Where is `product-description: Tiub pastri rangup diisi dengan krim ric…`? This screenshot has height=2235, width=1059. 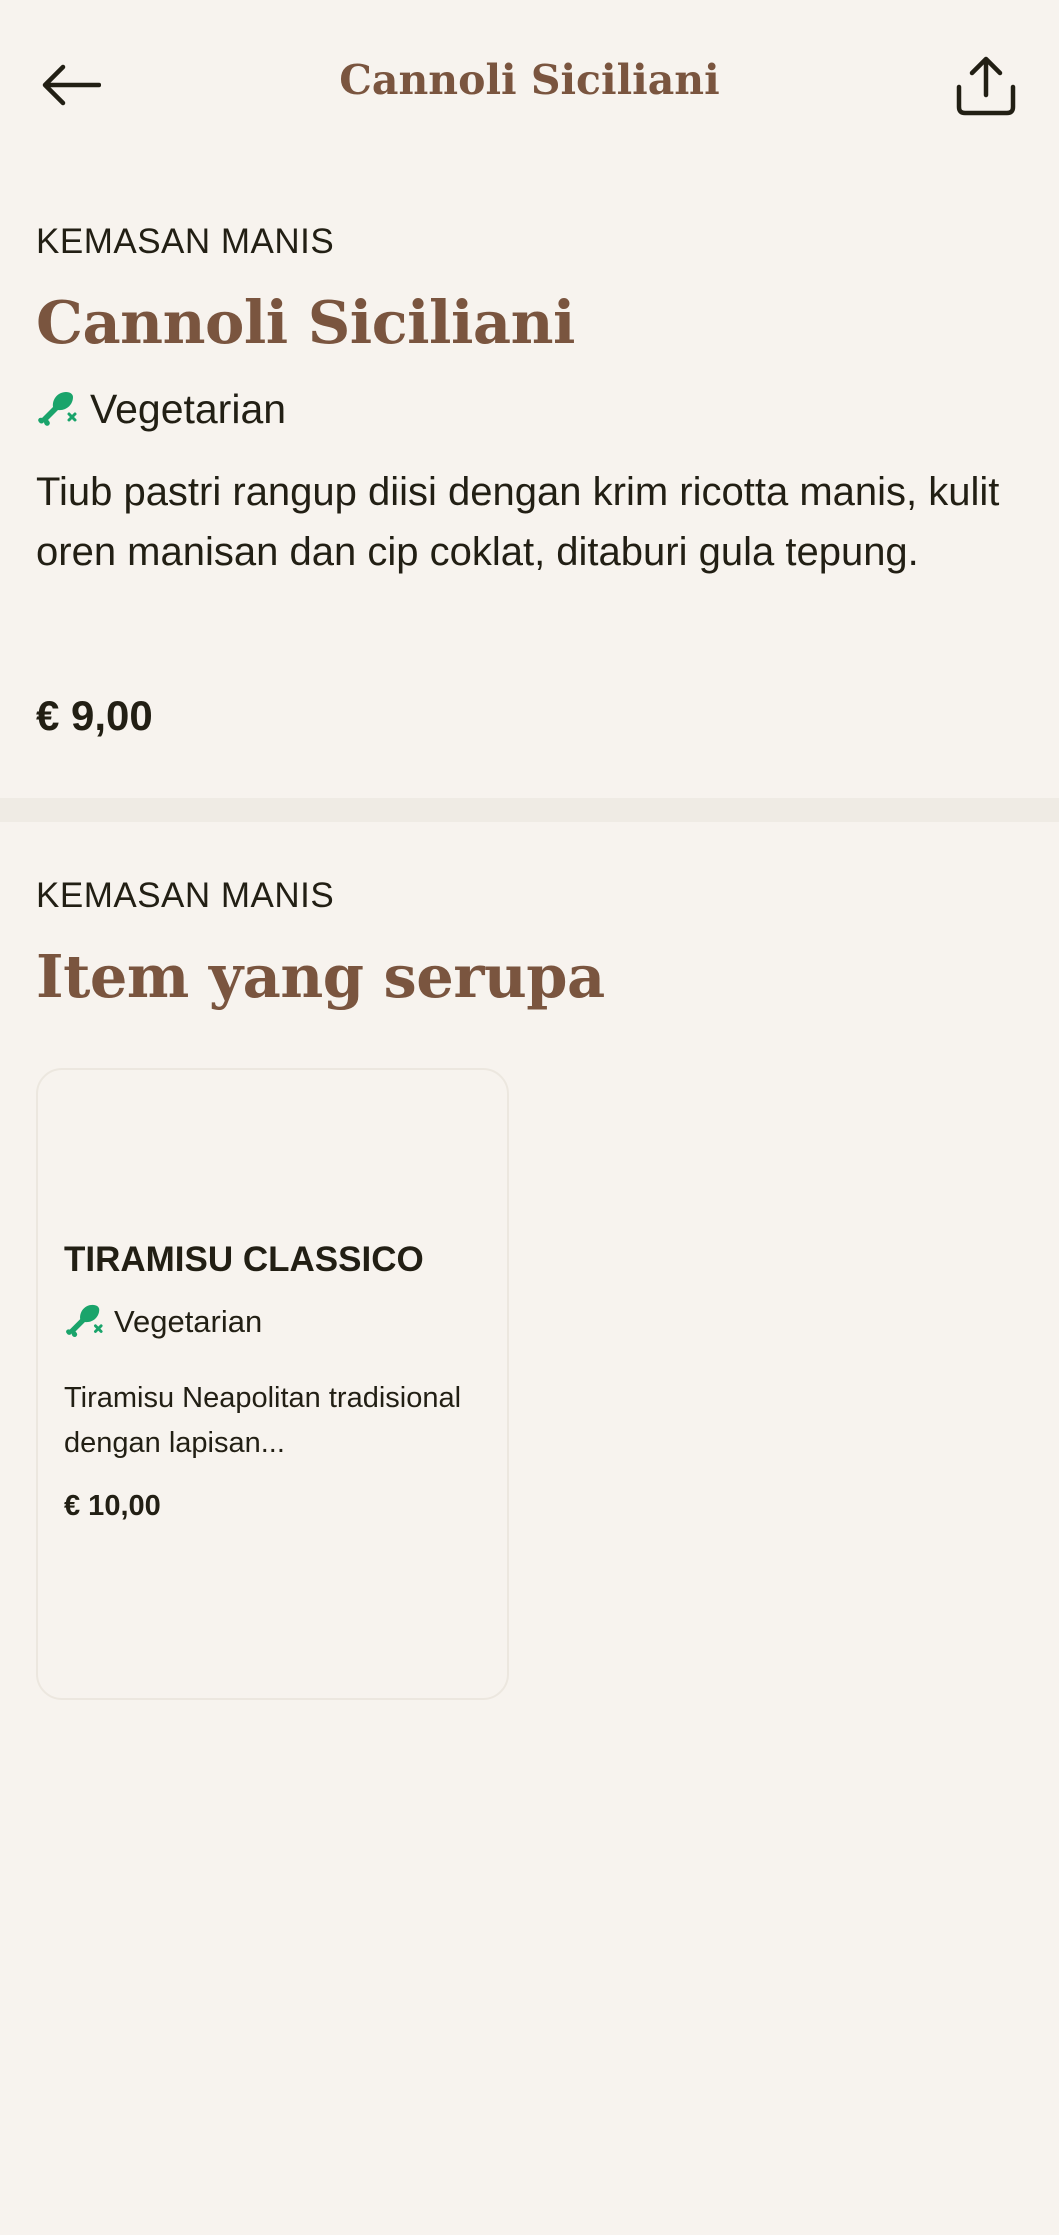
product-description: Tiub pastri rangup diisi dengan krim ric… is located at coordinates (518, 522).